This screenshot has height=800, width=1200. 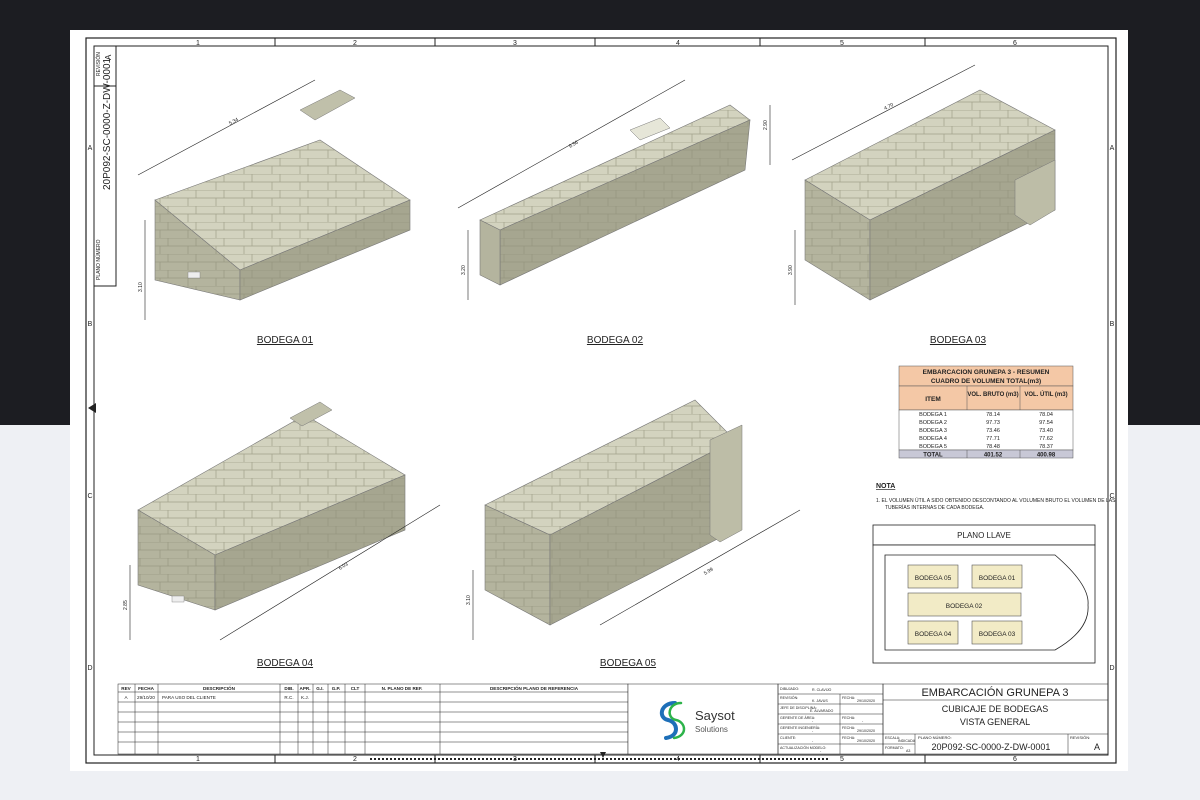 What do you see at coordinates (933, 431) in the screenshot?
I see `volume-row-3-item: BODEGA 3` at bounding box center [933, 431].